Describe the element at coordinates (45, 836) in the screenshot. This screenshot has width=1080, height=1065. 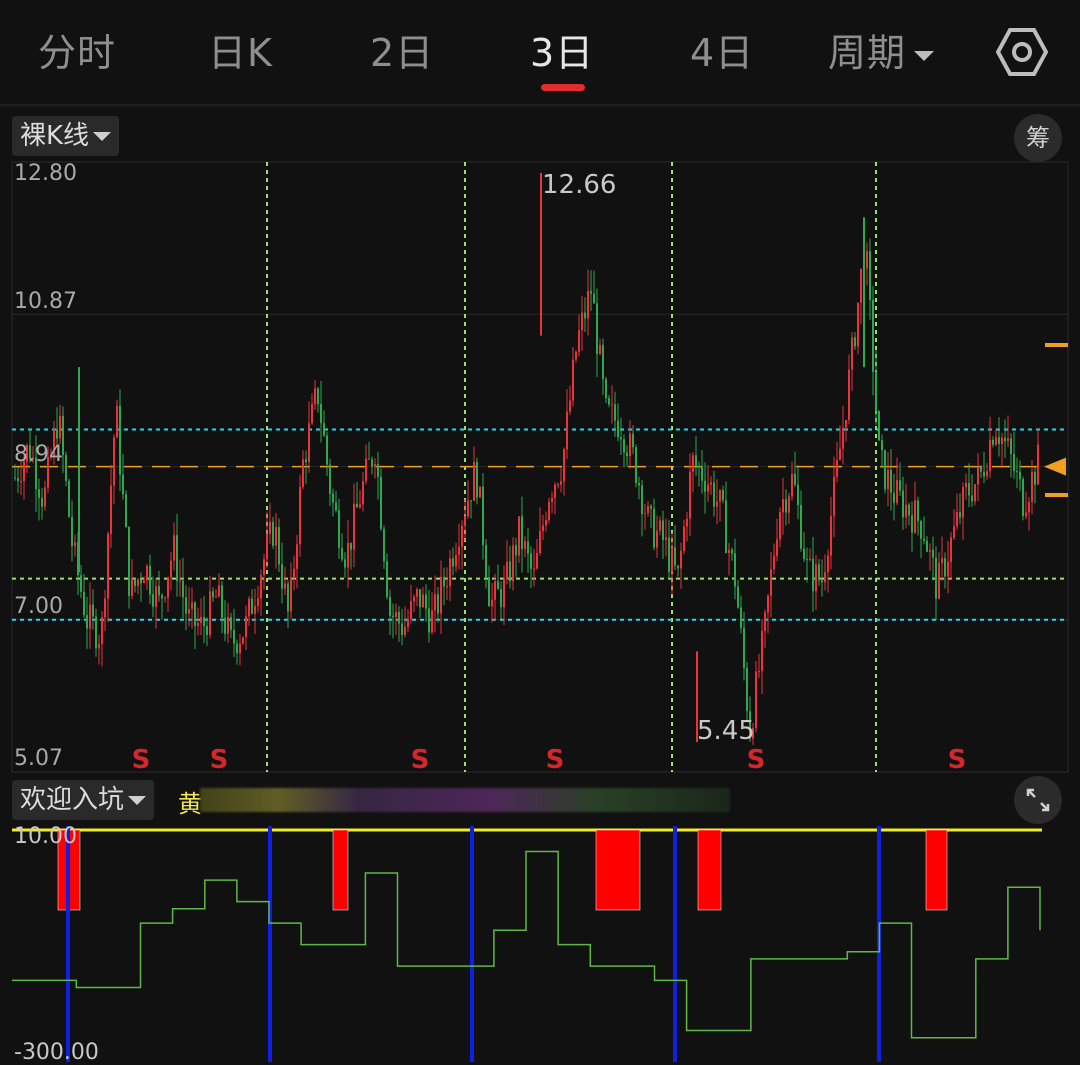
I see `sub-axis-top-label: 10.00` at that location.